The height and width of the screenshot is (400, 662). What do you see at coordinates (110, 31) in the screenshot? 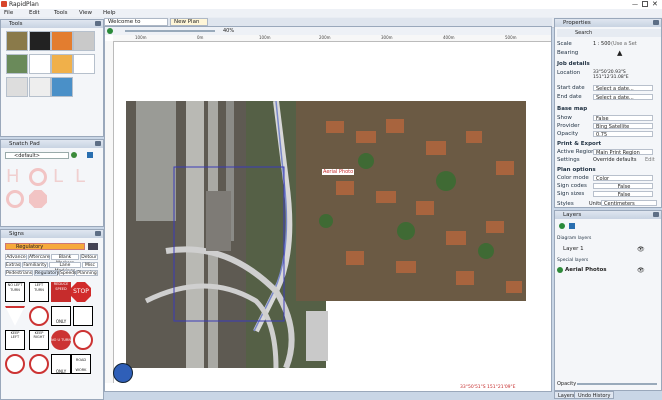
I see `refresh-icon` at bounding box center [110, 31].